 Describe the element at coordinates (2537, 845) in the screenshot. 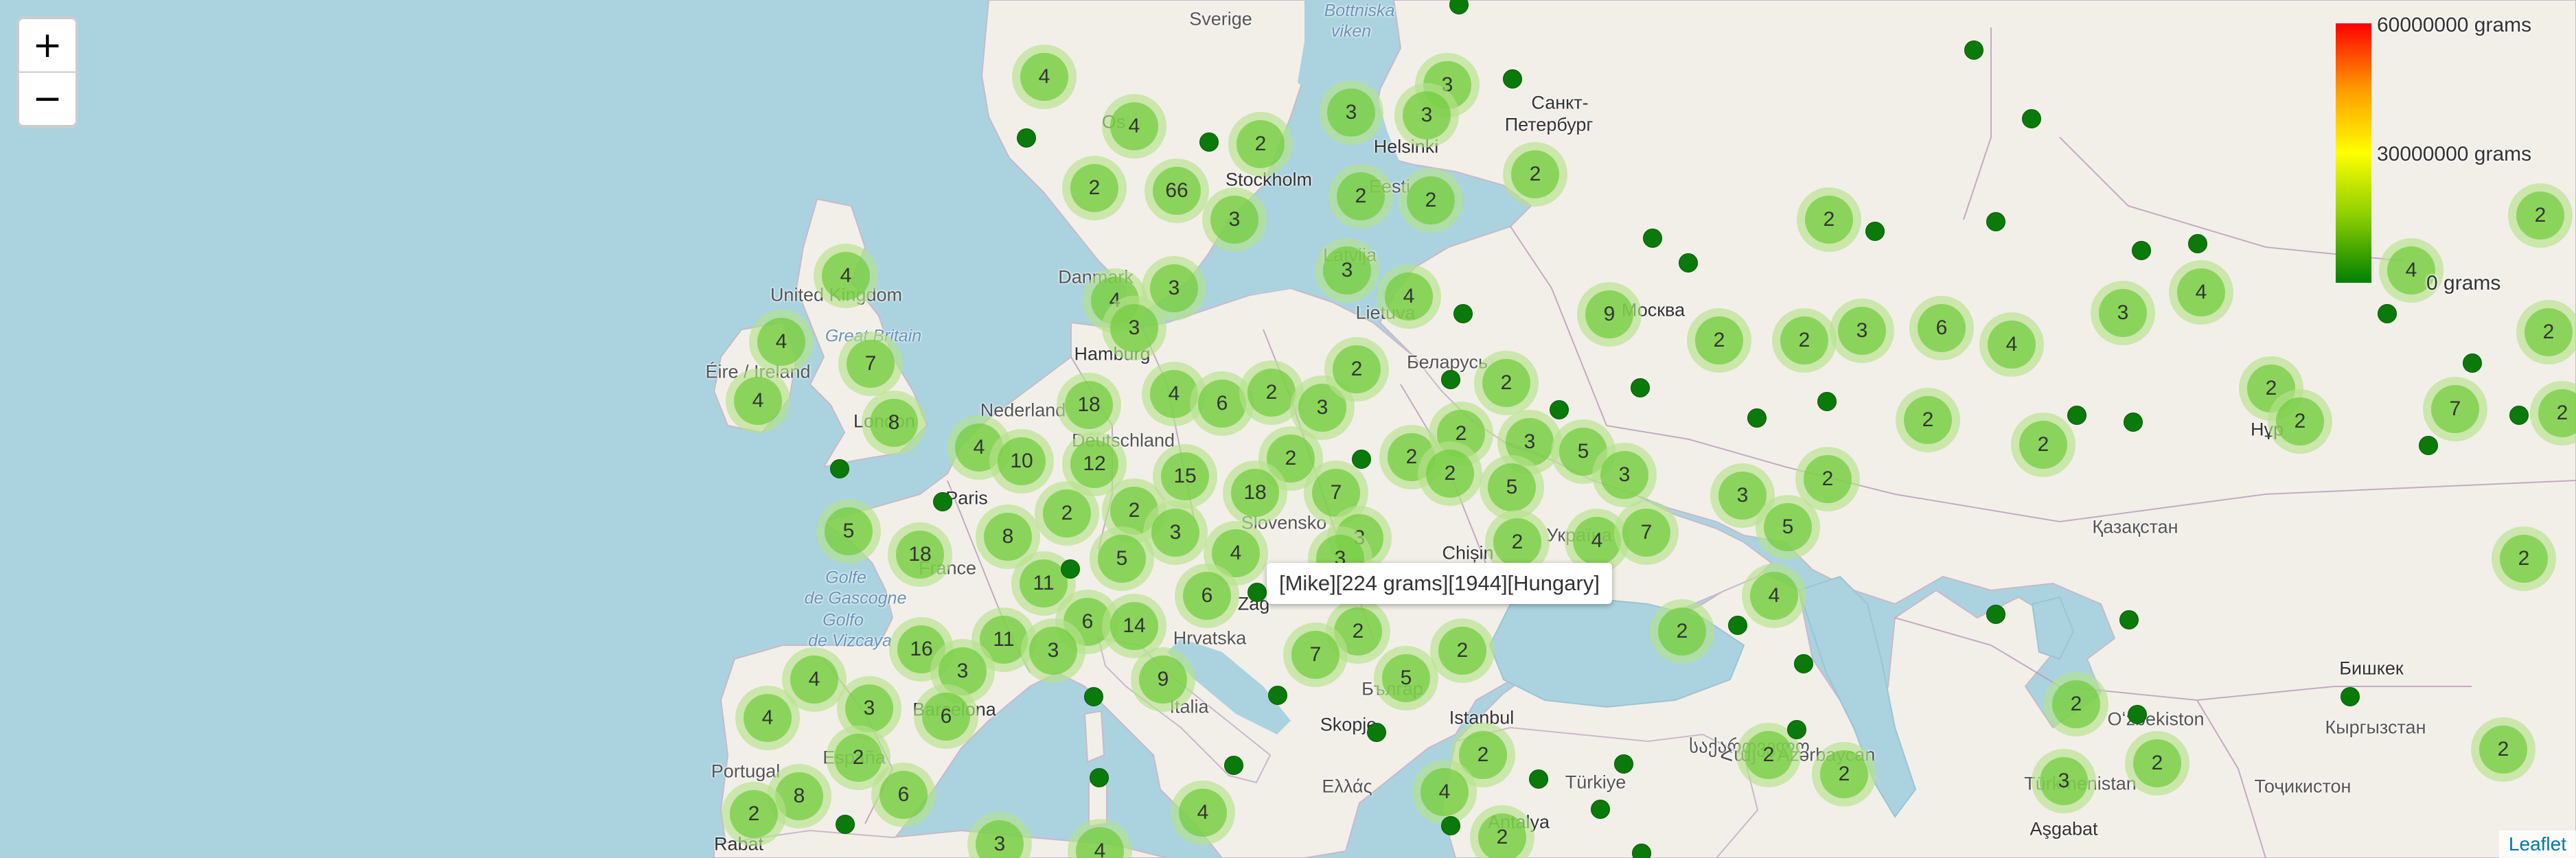

I see `attribution-link: Leaflet` at that location.